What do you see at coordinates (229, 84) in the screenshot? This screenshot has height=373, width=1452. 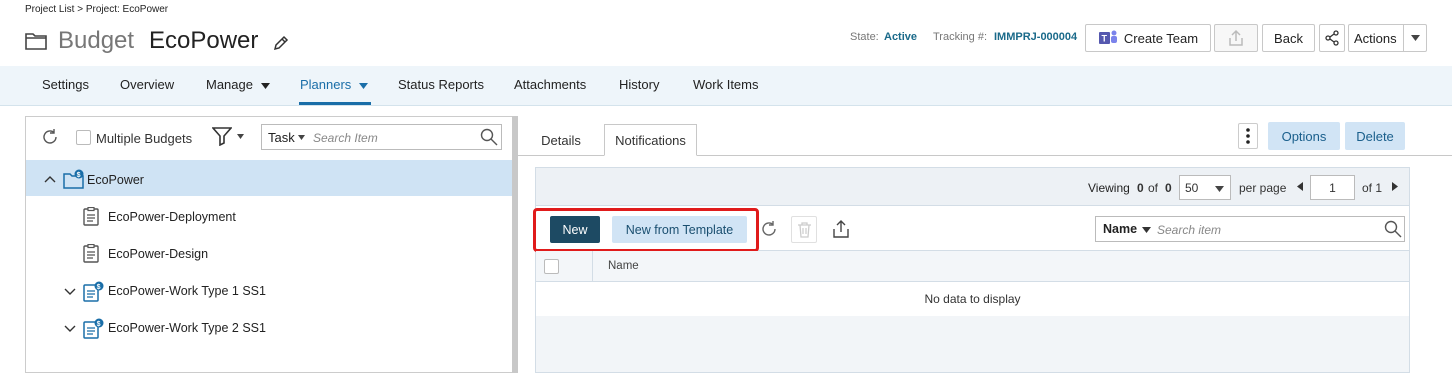 I see `tab-manage-label: Manage` at bounding box center [229, 84].